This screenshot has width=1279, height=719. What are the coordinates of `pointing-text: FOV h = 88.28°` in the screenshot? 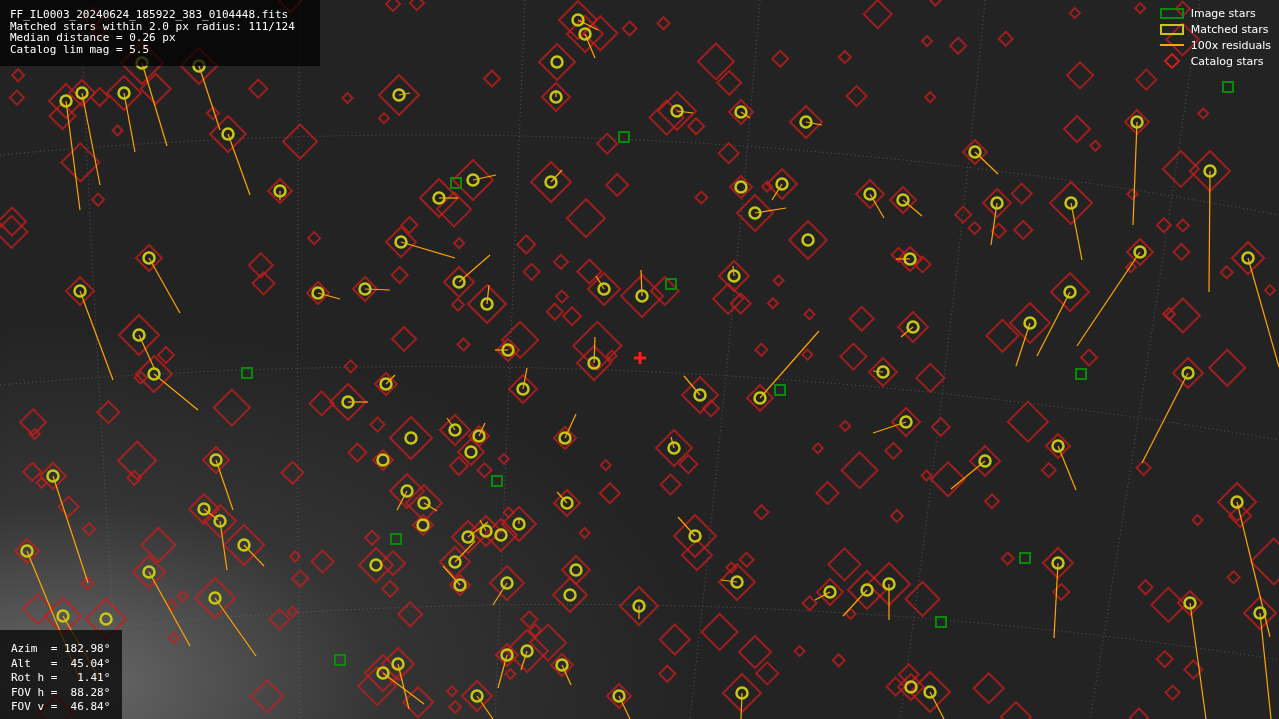 It's located at (61, 693).